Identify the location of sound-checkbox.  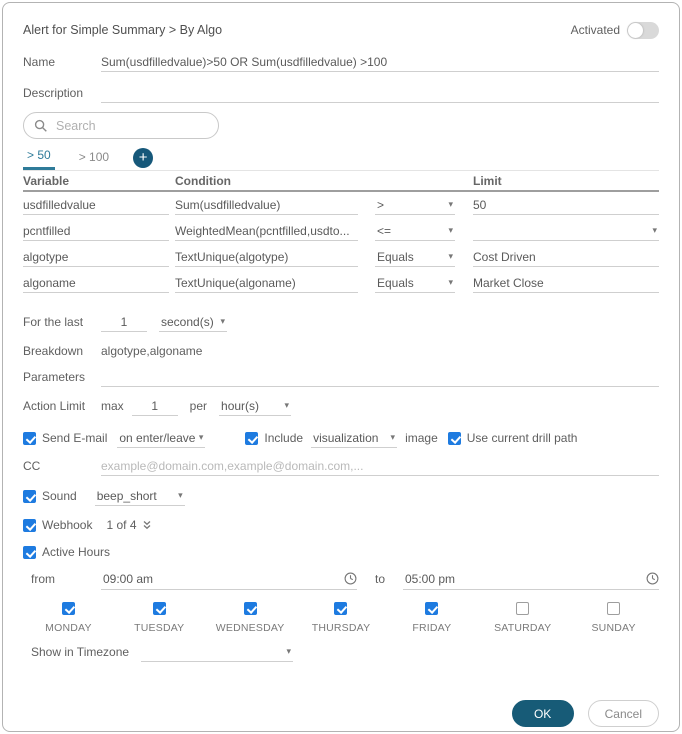
(29, 496).